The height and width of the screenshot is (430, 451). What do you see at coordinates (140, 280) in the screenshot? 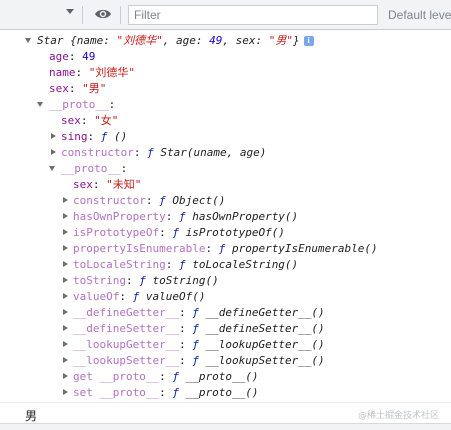
I see `method-row: toString: ƒ toString()` at bounding box center [140, 280].